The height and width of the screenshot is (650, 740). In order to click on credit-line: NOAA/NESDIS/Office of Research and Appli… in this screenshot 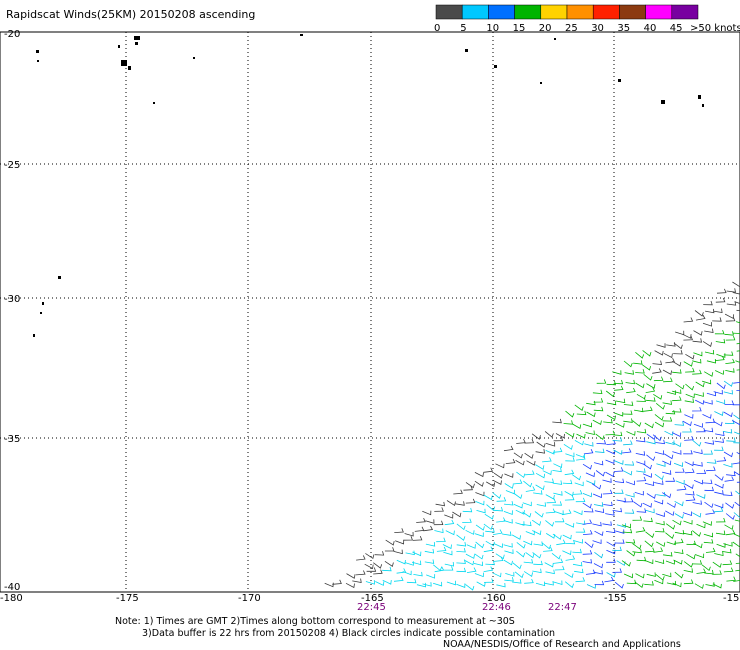, I will do `click(562, 644)`.